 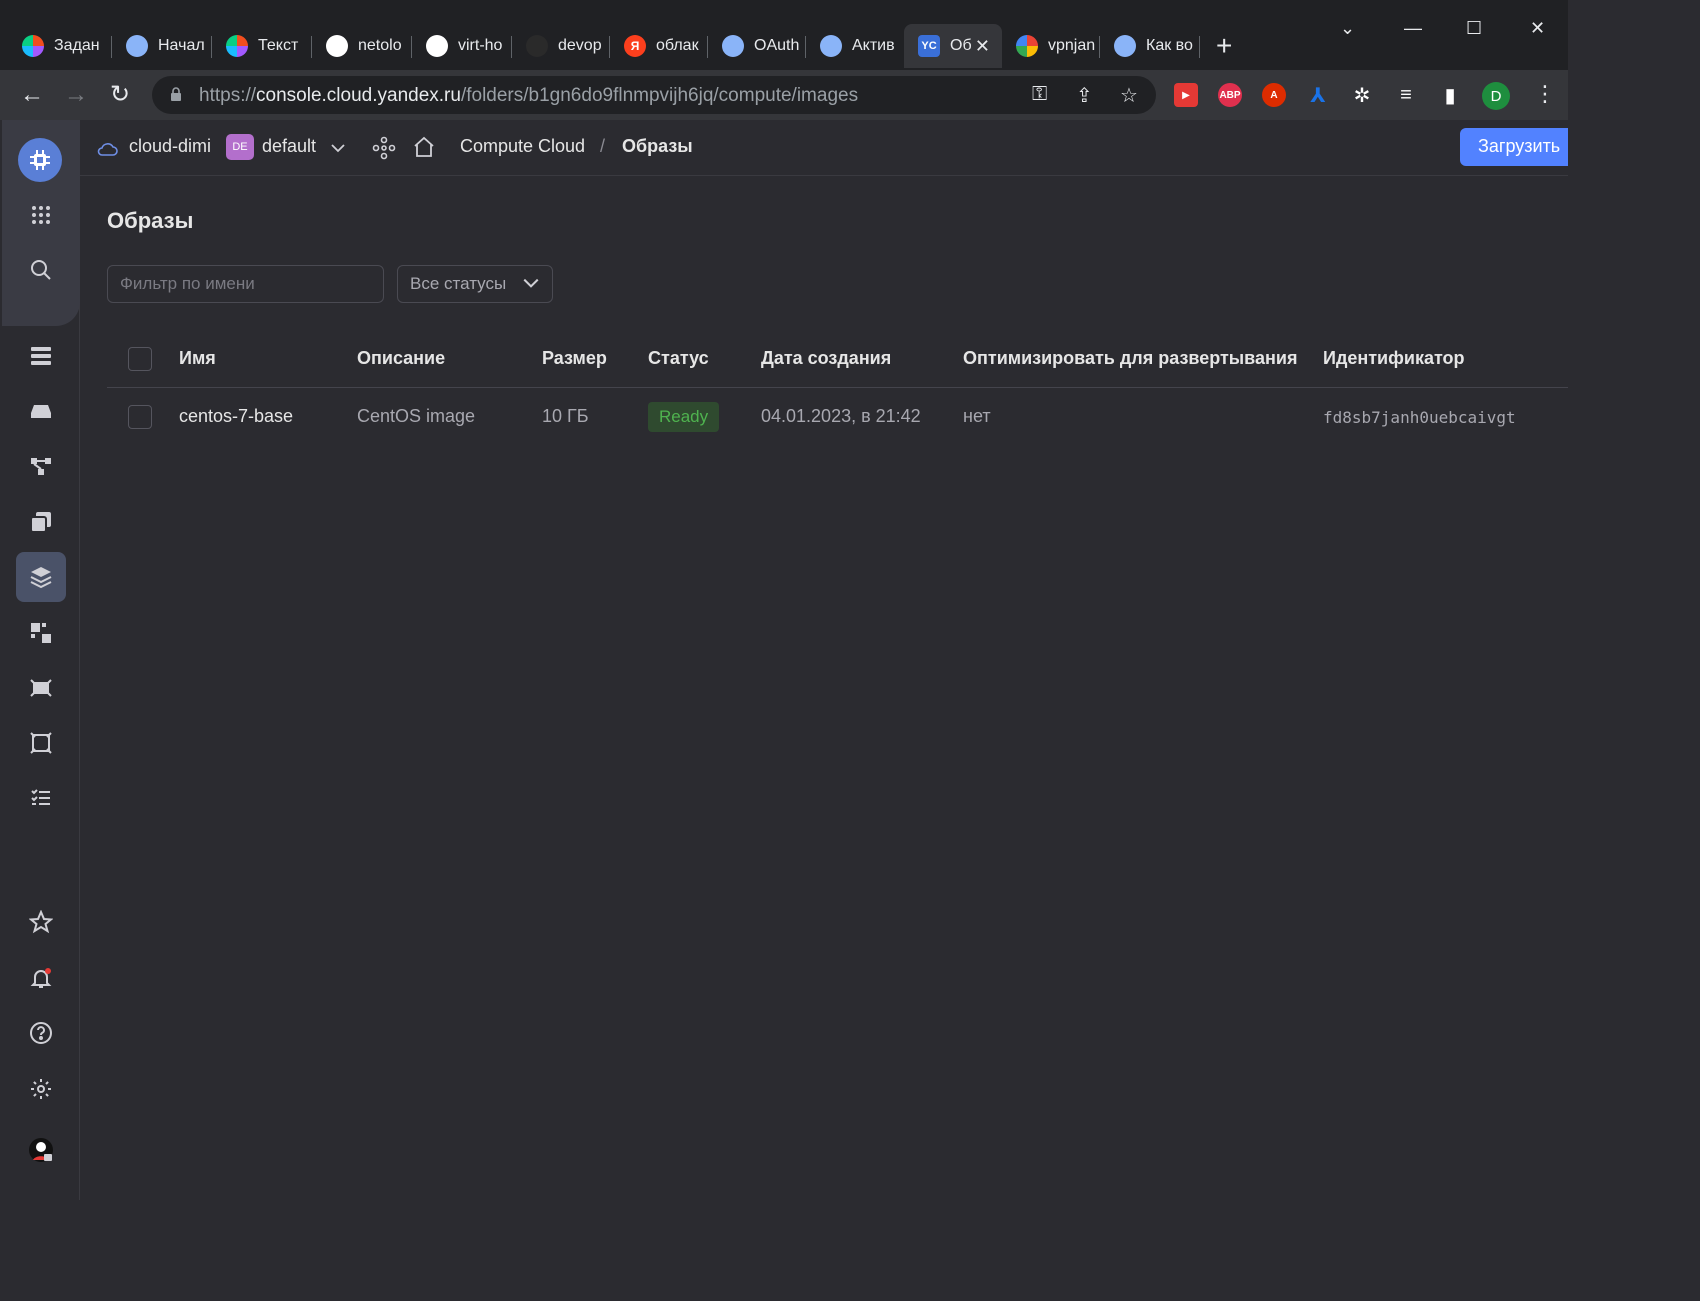 What do you see at coordinates (1514, 147) in the screenshot?
I see `upload-button: Загрузить` at bounding box center [1514, 147].